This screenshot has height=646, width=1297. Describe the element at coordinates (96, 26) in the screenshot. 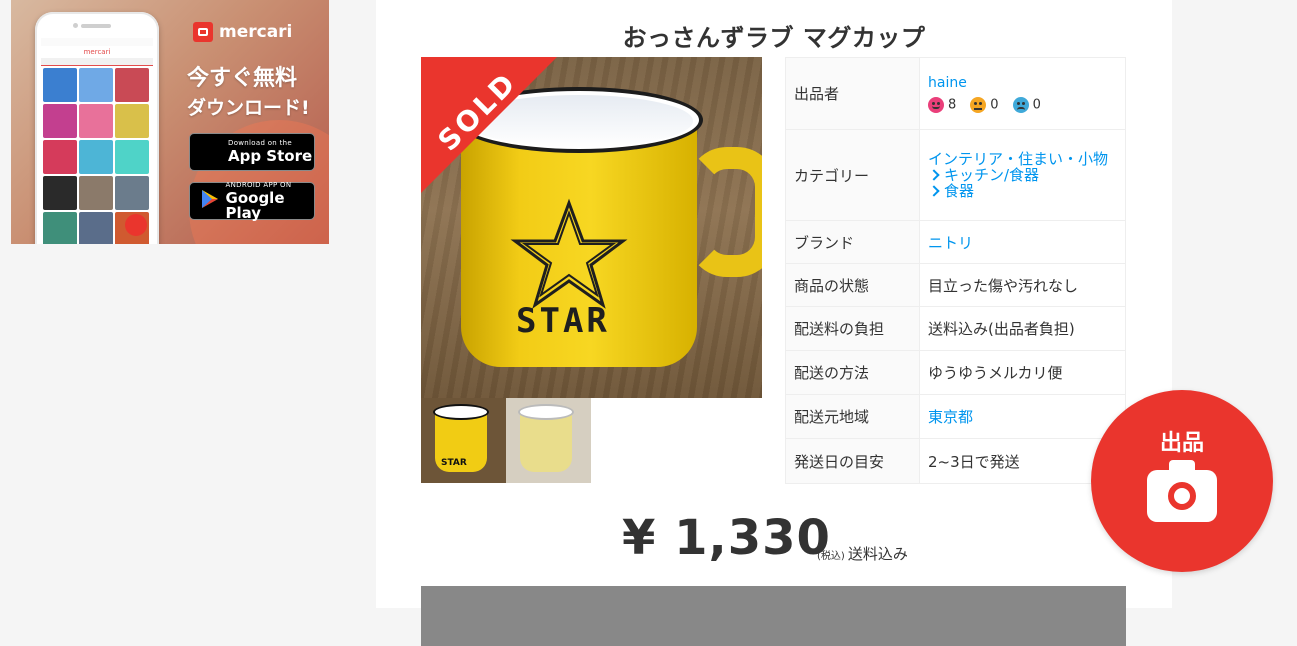

I see `phone-speaker` at that location.